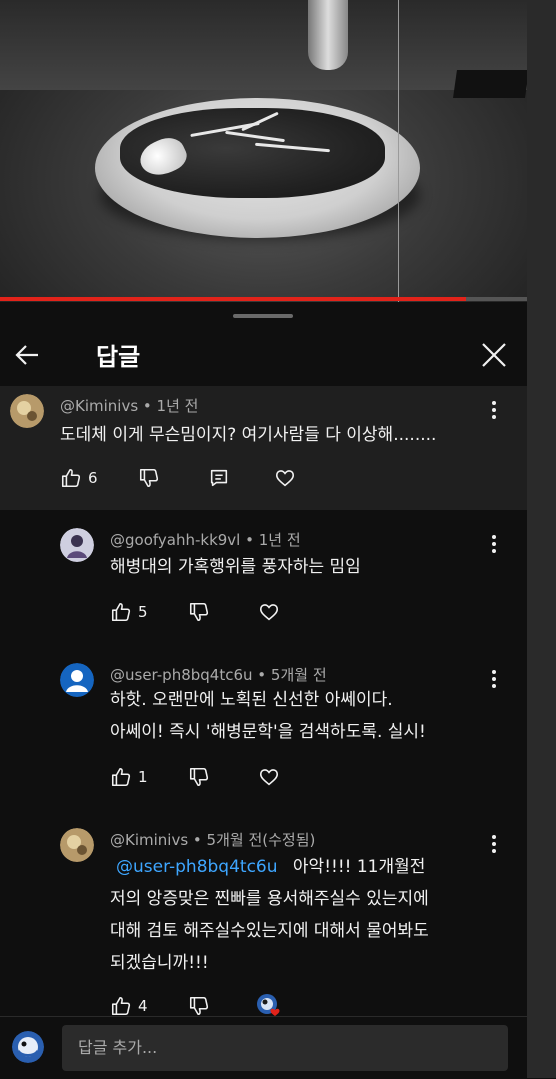  Describe the element at coordinates (541, 539) in the screenshot. I see `scrollbar-track` at that location.